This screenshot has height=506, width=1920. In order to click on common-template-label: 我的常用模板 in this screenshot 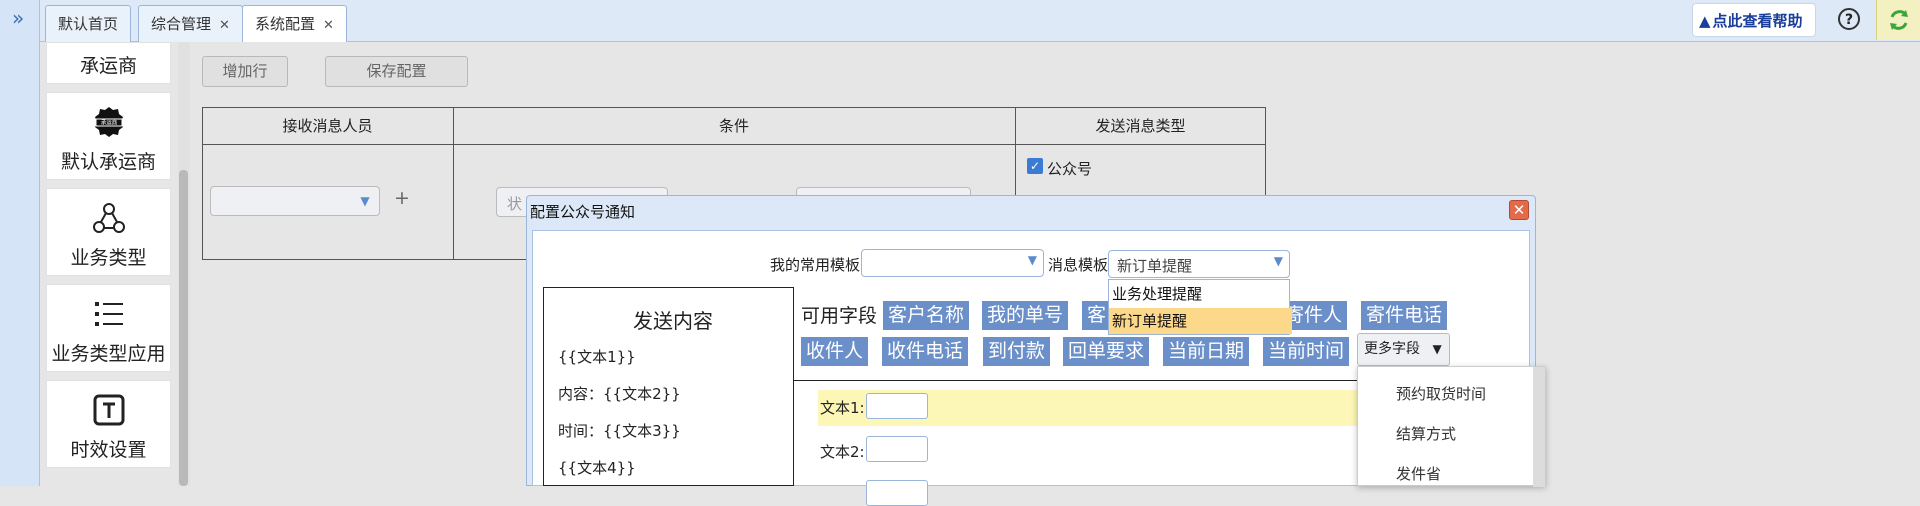, I will do `click(815, 265)`.